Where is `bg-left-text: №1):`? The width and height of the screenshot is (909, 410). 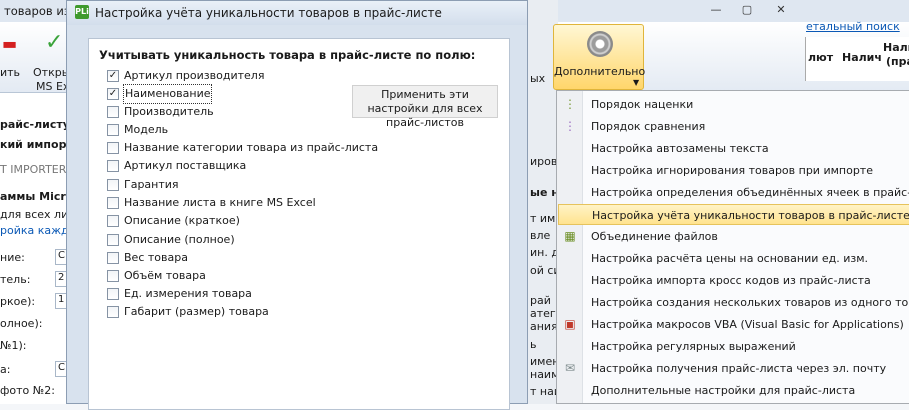 bg-left-text: №1): is located at coordinates (13, 345).